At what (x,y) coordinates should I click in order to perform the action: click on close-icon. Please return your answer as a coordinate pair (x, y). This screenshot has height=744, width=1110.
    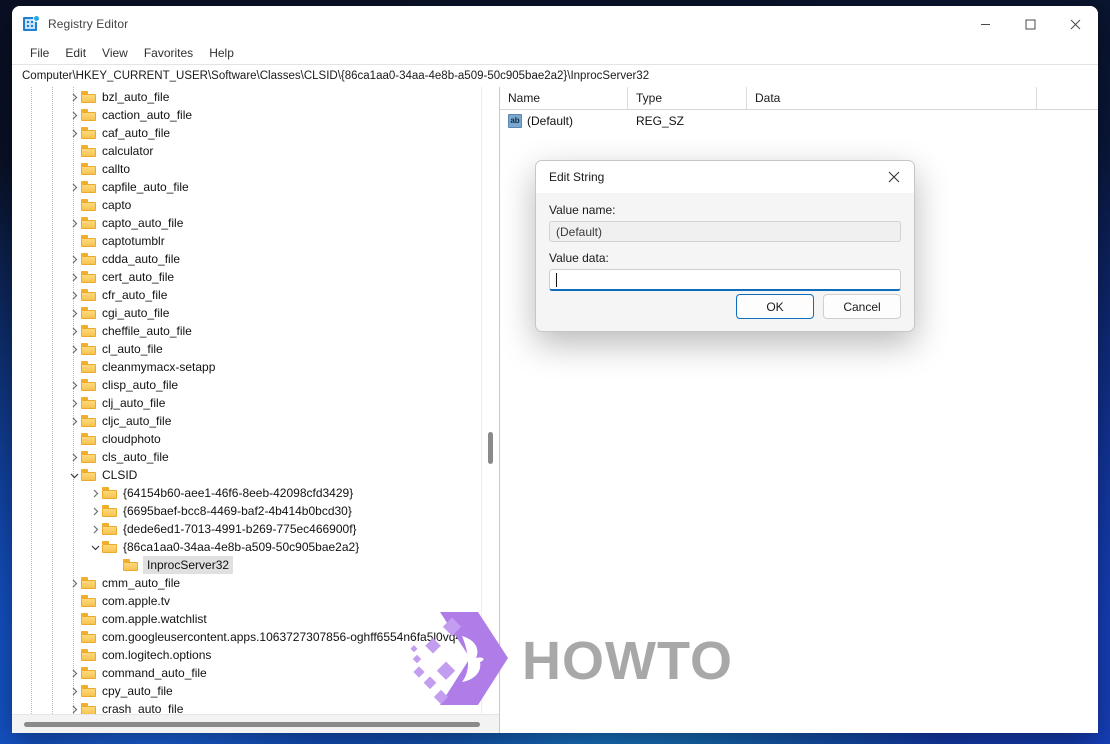
    Looking at the image, I should click on (894, 177).